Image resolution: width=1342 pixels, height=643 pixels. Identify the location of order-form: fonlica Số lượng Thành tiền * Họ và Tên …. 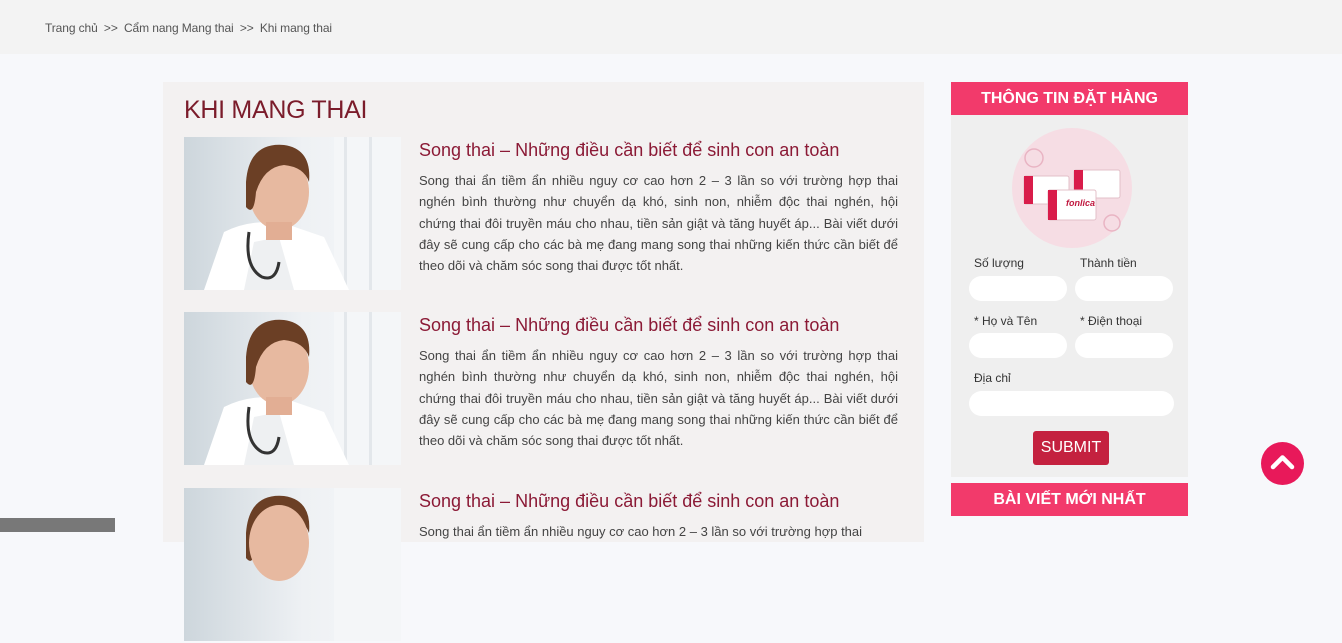
(1069, 296).